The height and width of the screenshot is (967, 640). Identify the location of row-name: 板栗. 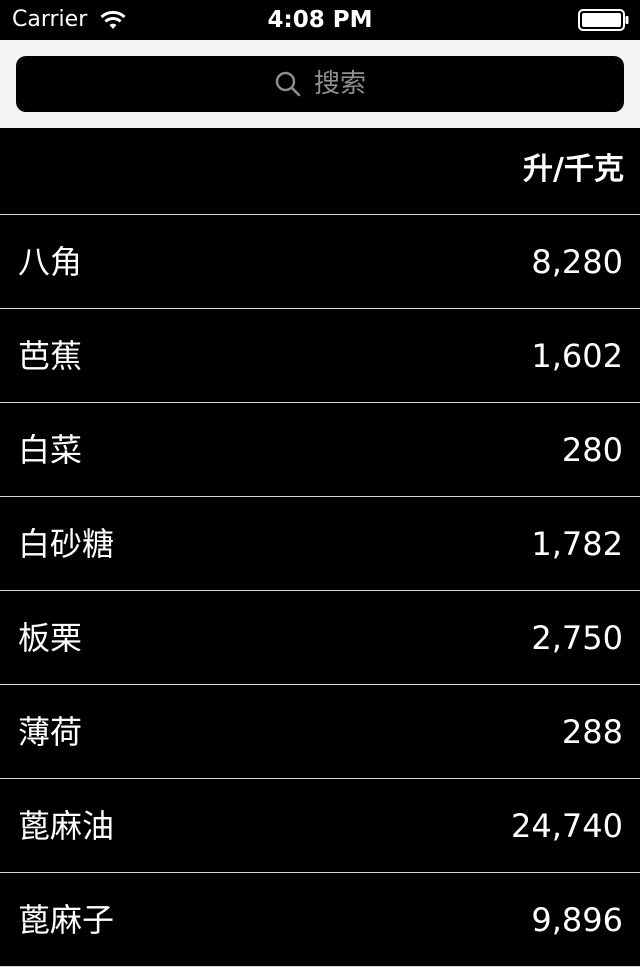
(50, 638).